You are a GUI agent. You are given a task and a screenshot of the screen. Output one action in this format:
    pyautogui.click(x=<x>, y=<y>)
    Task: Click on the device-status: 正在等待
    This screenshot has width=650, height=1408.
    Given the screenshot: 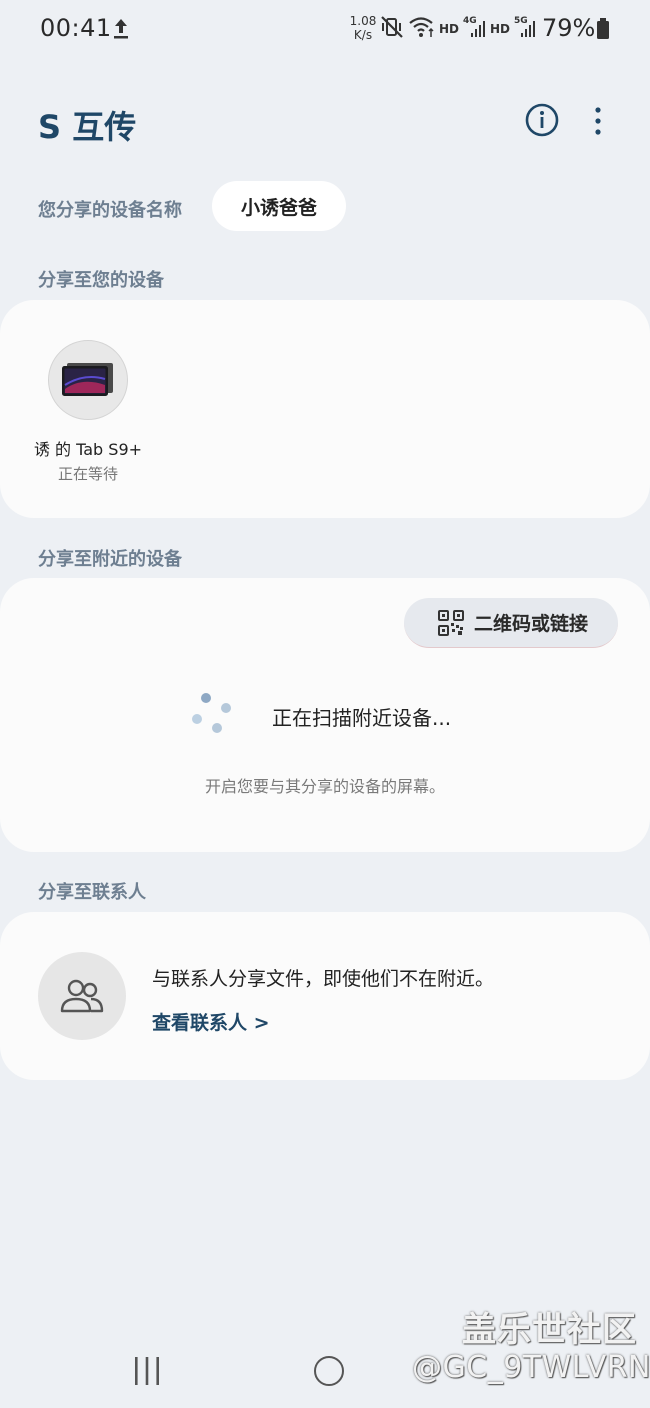 What is the action you would take?
    pyautogui.click(x=87, y=474)
    